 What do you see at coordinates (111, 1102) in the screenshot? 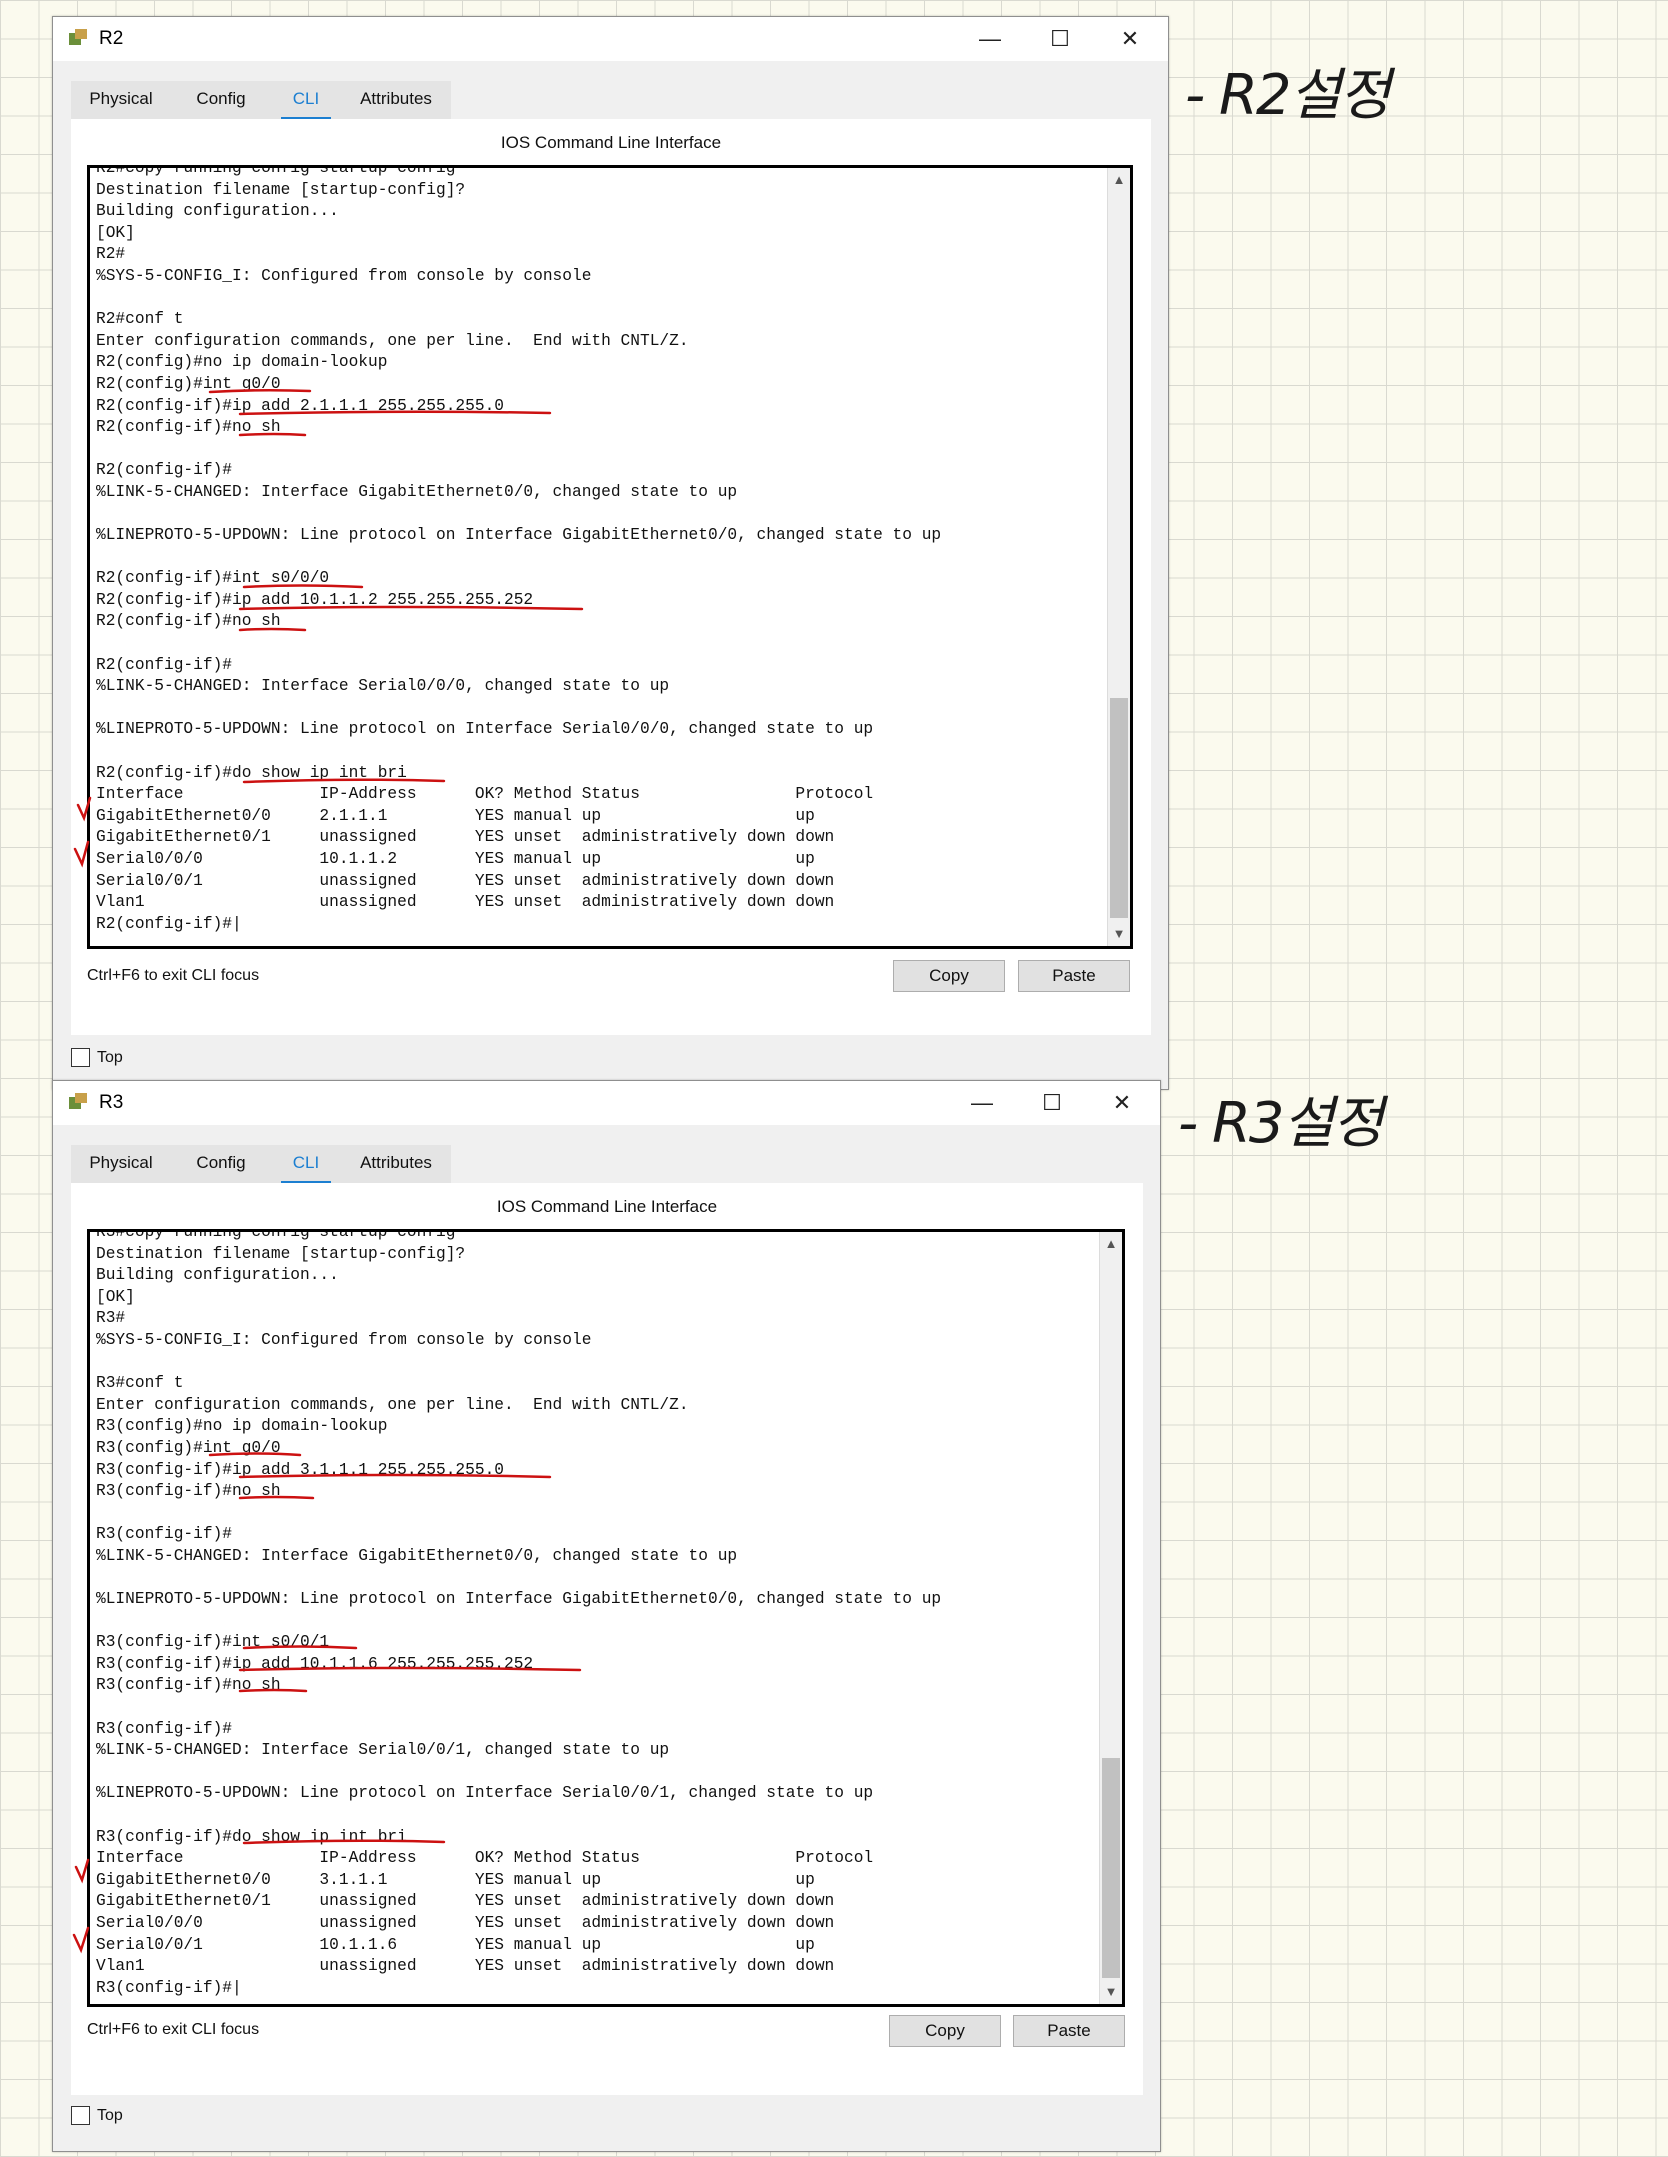
I see `window-title: R3` at bounding box center [111, 1102].